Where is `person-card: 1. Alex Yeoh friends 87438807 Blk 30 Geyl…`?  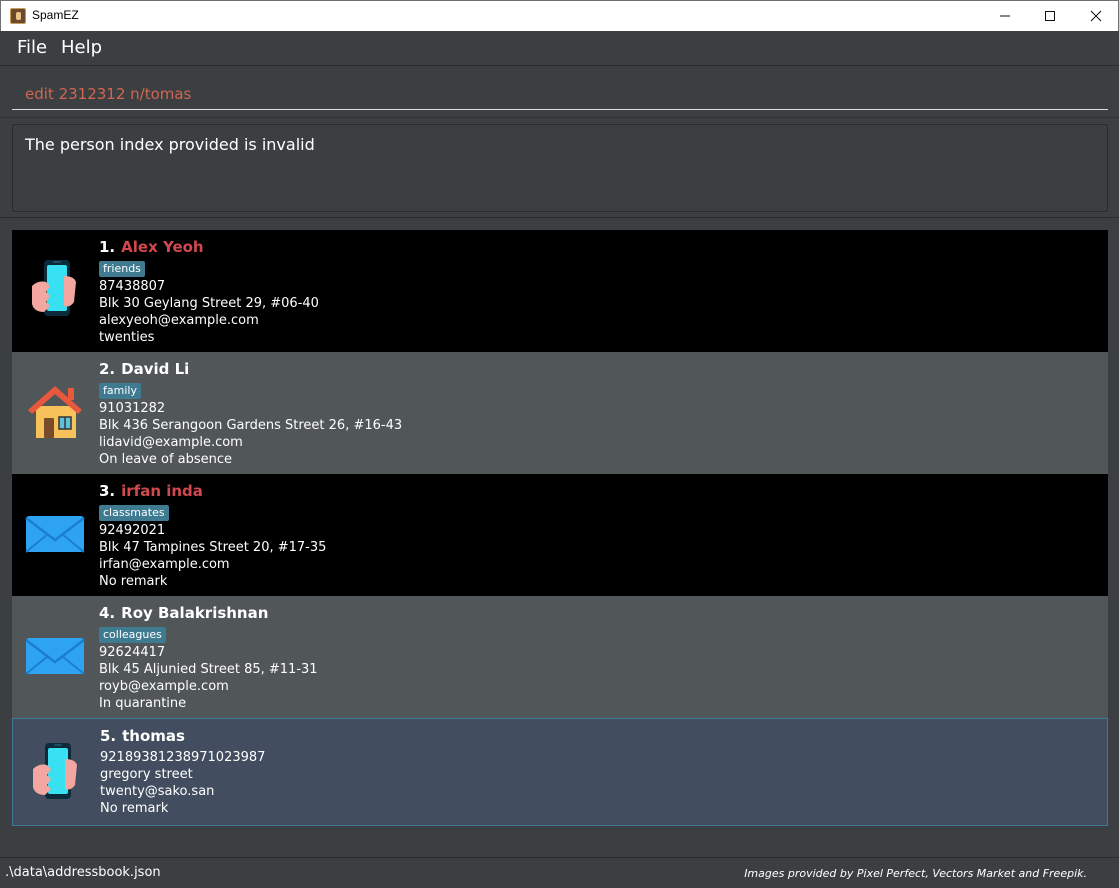
person-card: 1. Alex Yeoh friends 87438807 Blk 30 Geyl… is located at coordinates (560, 291).